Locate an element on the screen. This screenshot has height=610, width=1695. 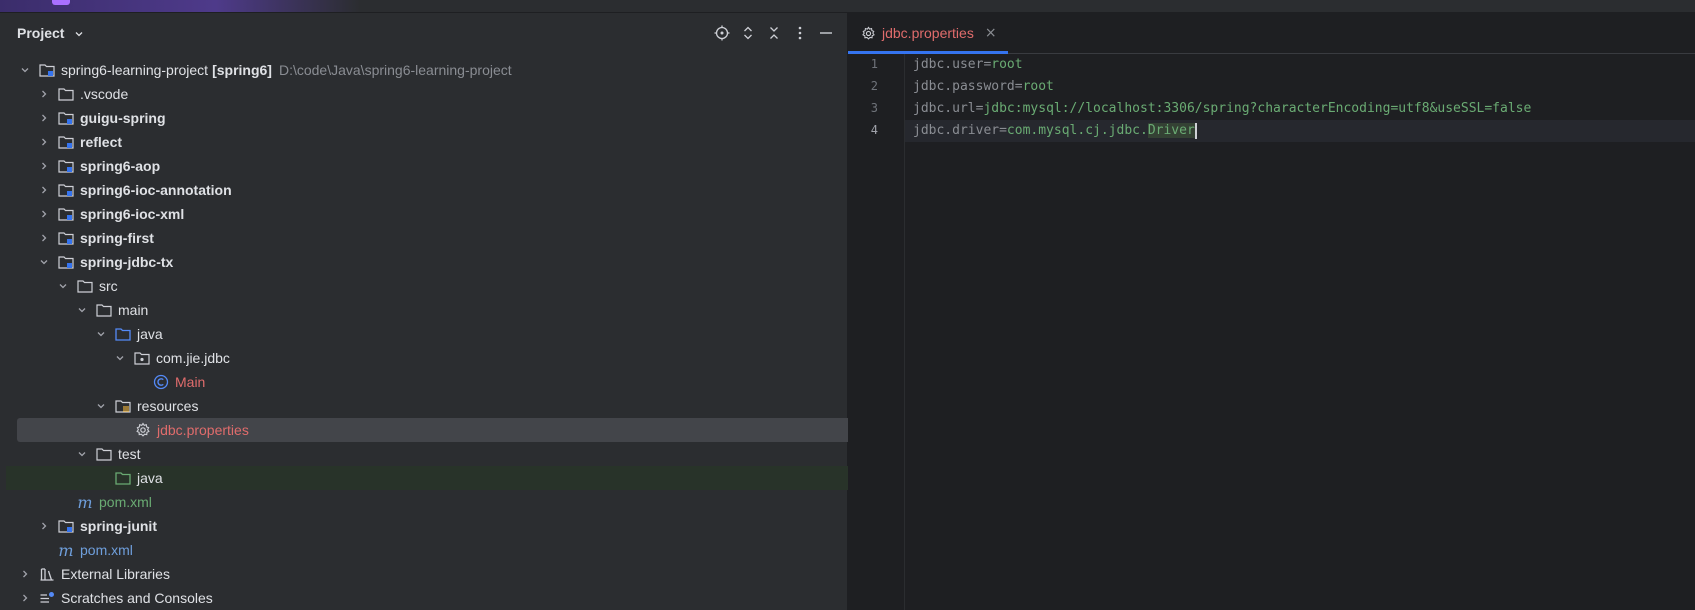
code-line: jdbc.password=root is located at coordinates (1300, 87).